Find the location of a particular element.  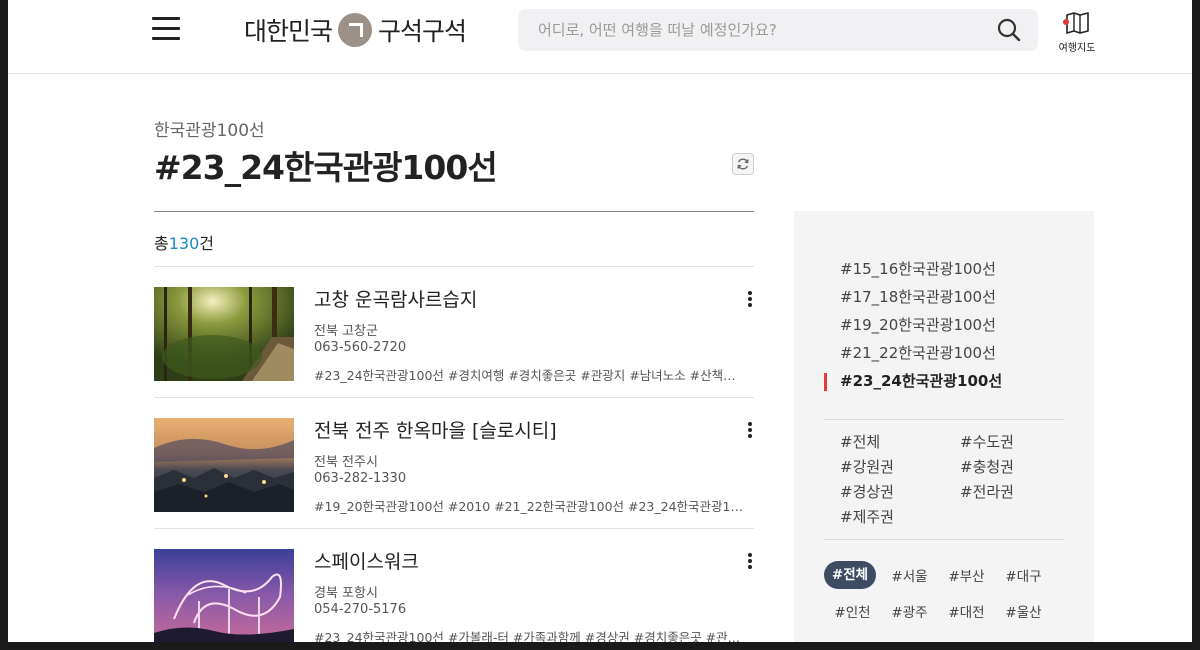

item-title: 전북 전주 한옥마을 [슬로시티] is located at coordinates (435, 429).